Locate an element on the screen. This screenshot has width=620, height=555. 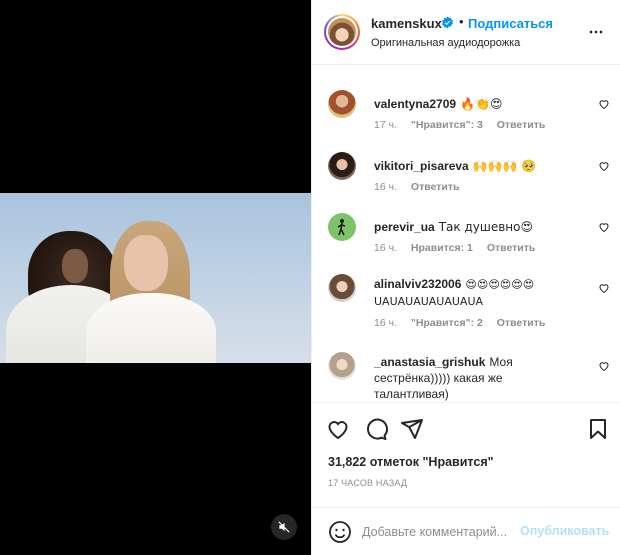
comment-text: 🔥👏😍 is located at coordinates (481, 104).